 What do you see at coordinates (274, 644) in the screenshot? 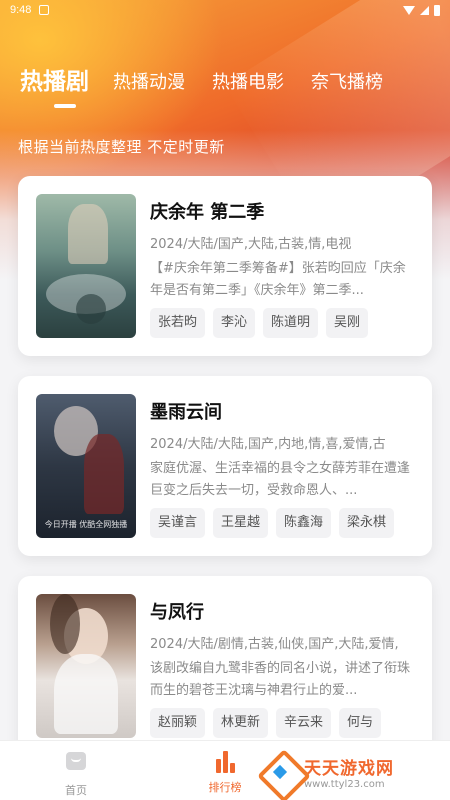
I see `drama-meta: 2024/大陆/剧情,古装,仙侠,国产,大陆,爱情,` at bounding box center [274, 644].